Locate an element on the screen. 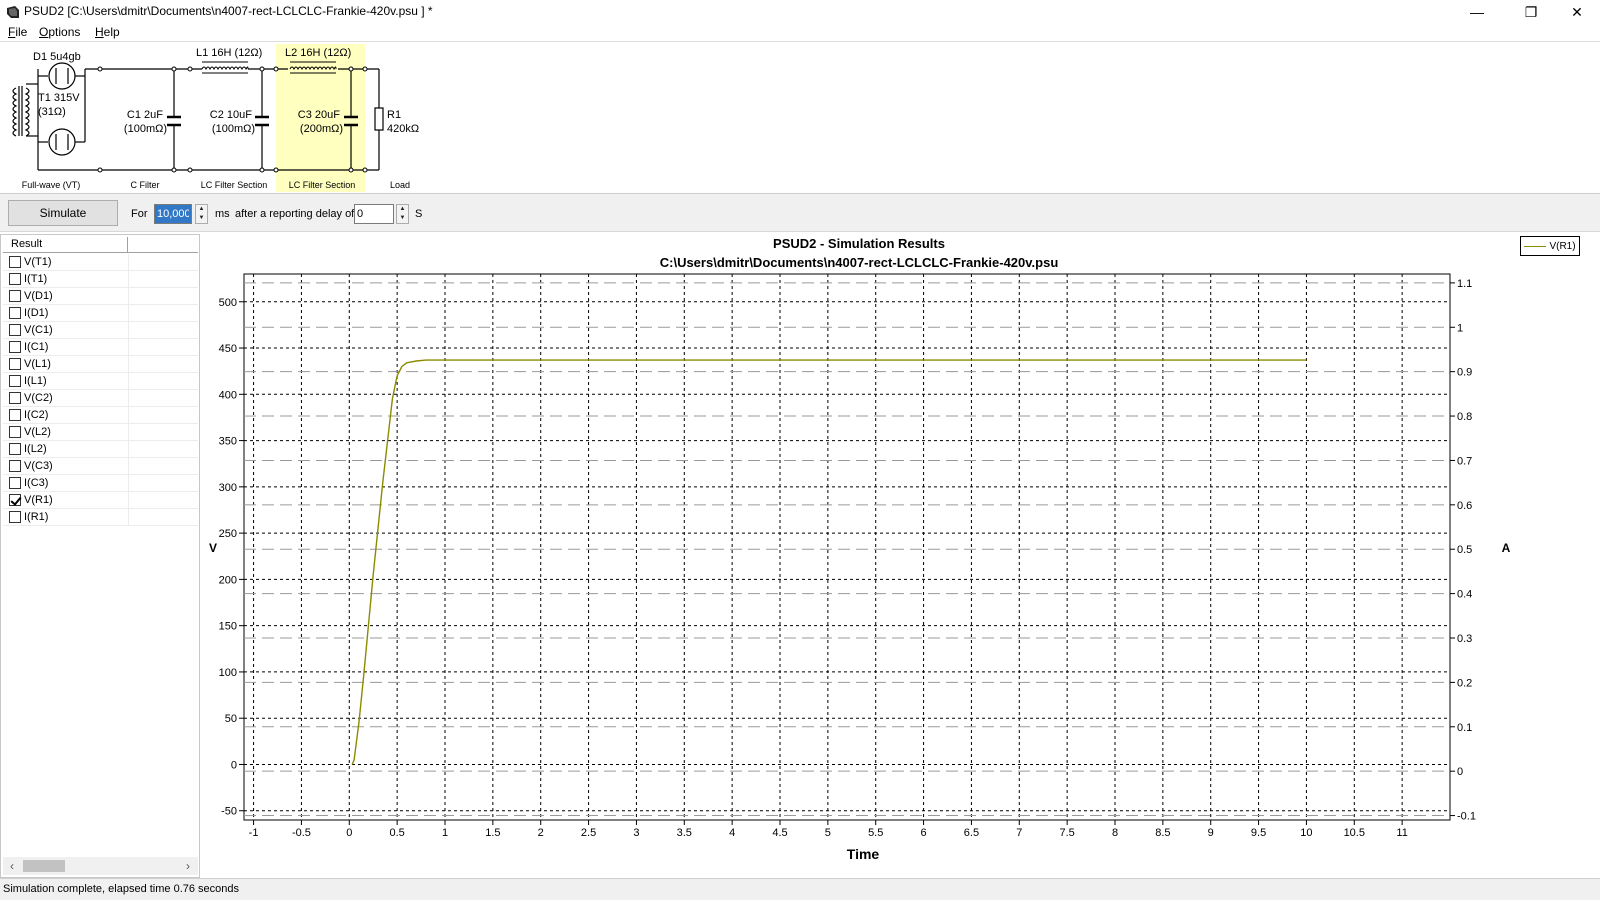 The width and height of the screenshot is (1600, 900). capacitor-c2 is located at coordinates (262, 121).